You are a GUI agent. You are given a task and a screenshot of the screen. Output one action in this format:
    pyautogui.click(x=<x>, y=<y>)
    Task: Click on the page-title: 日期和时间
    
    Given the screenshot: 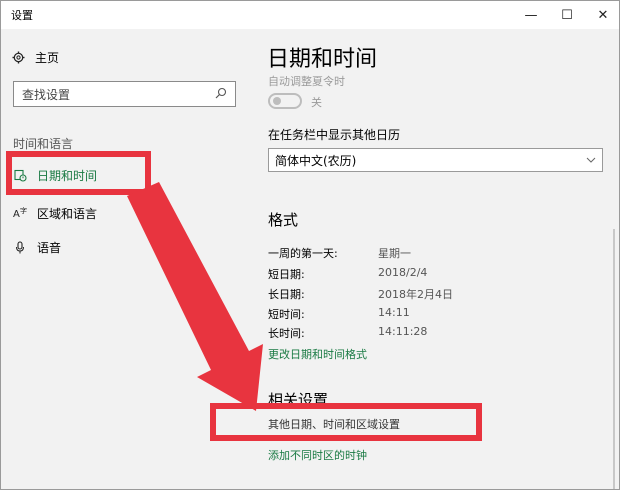 What is the action you would take?
    pyautogui.click(x=322, y=59)
    